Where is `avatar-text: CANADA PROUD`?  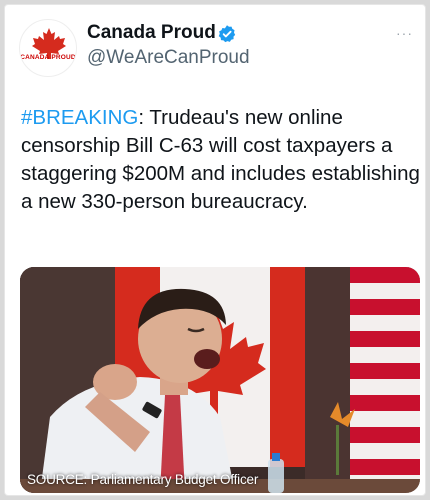 avatar-text: CANADA PROUD is located at coordinates (48, 57).